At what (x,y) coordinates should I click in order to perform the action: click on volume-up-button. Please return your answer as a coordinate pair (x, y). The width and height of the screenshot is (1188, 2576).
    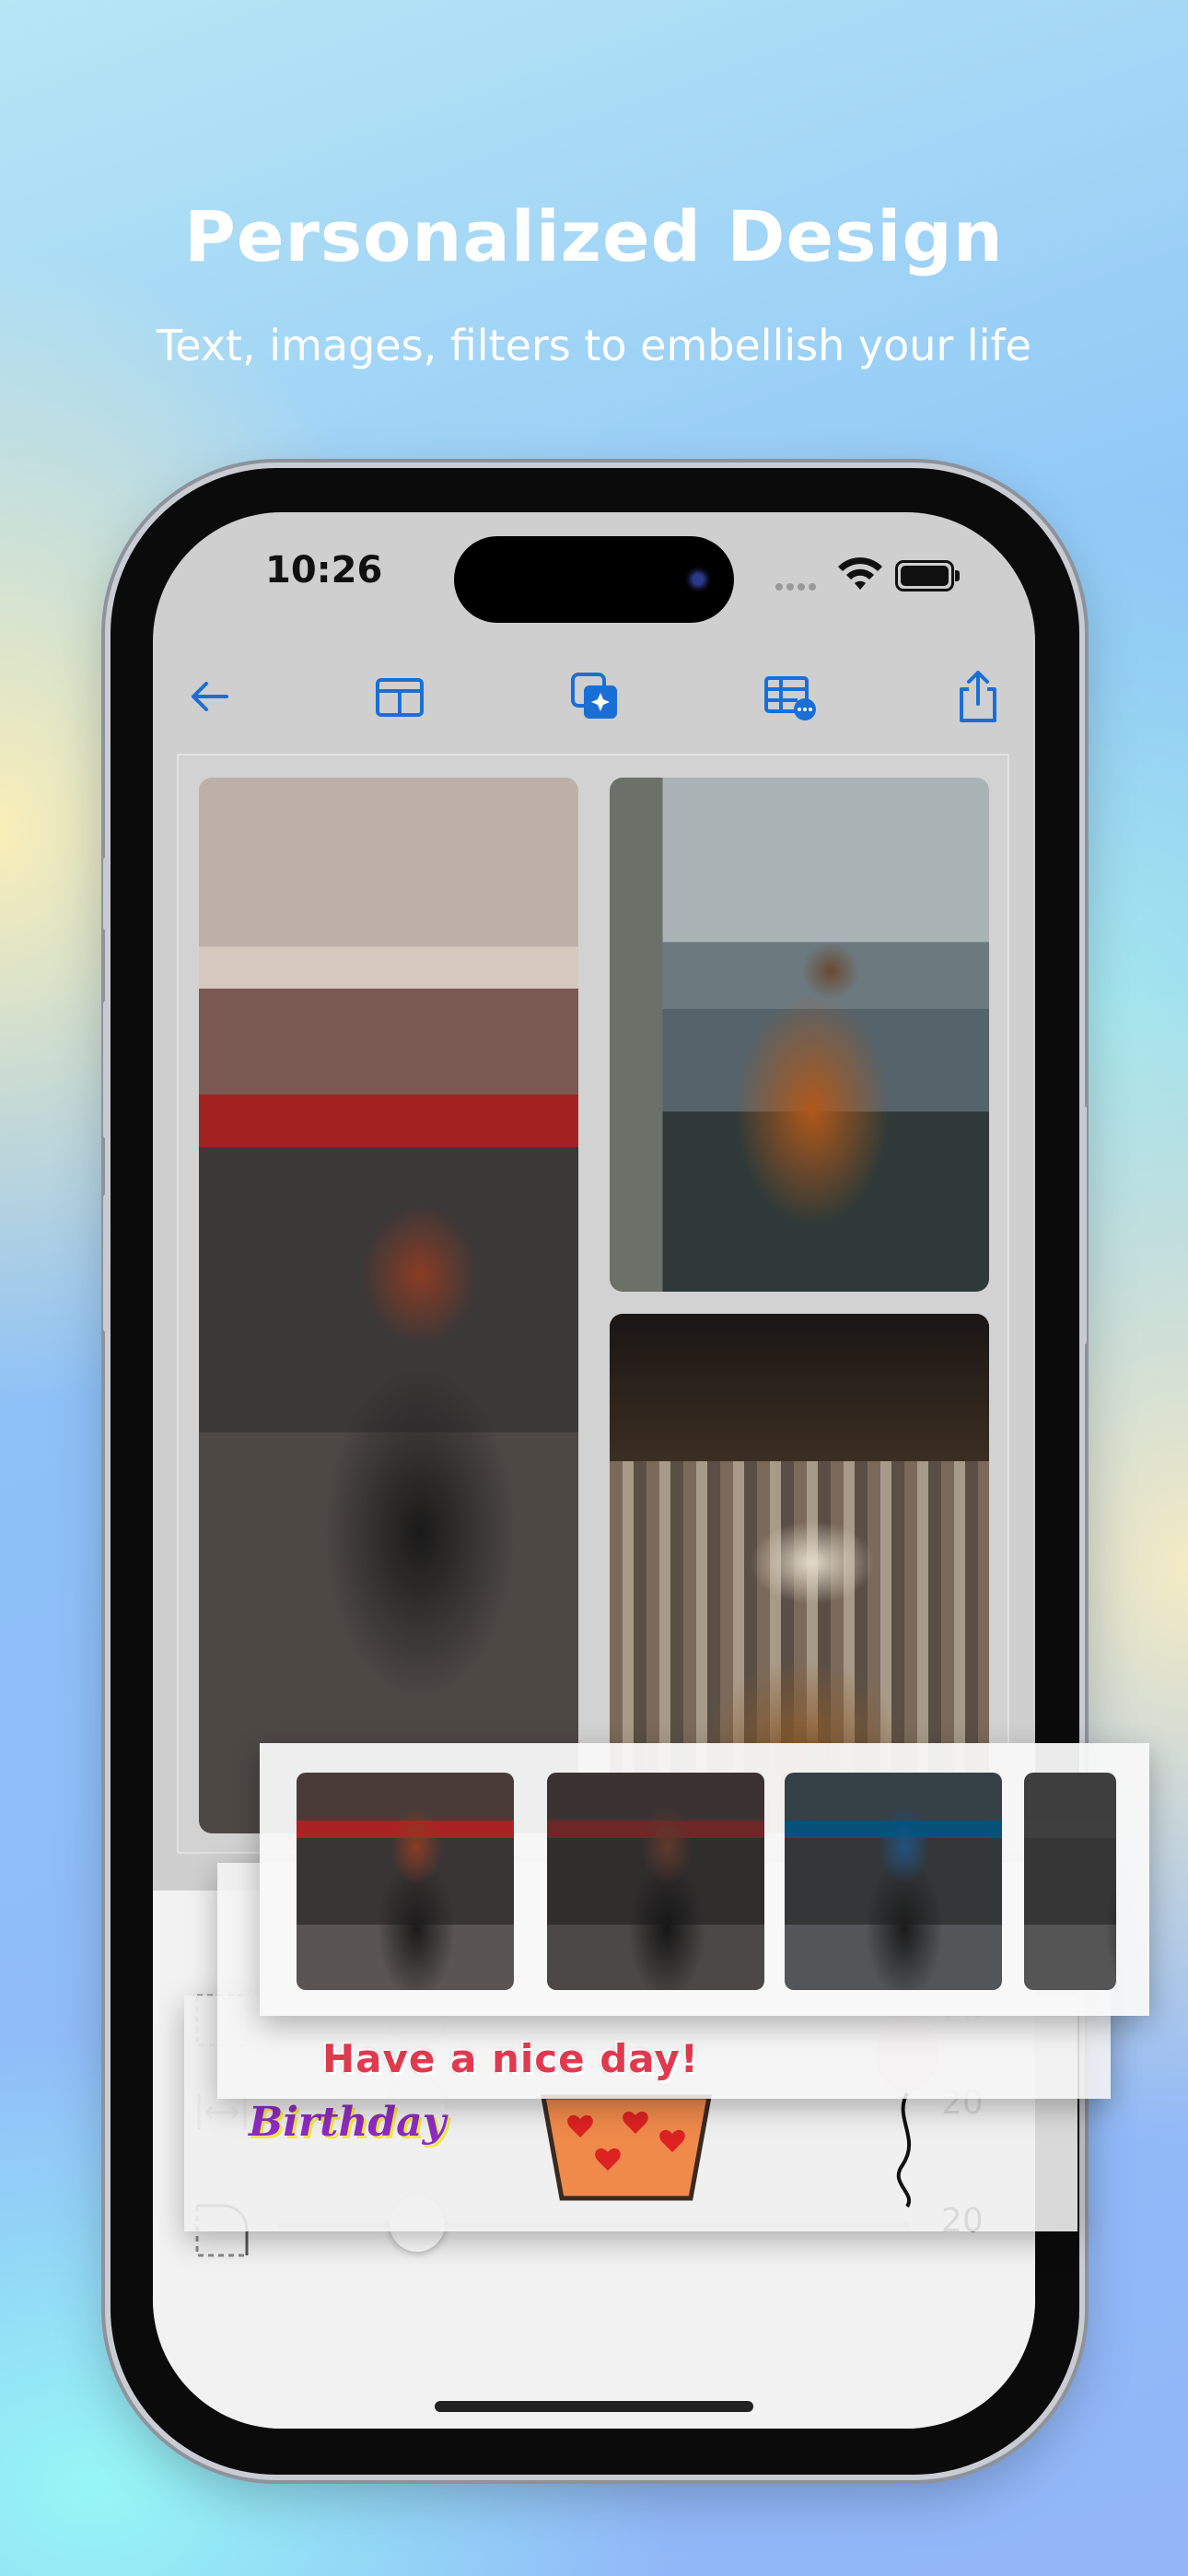
    Looking at the image, I should click on (107, 1070).